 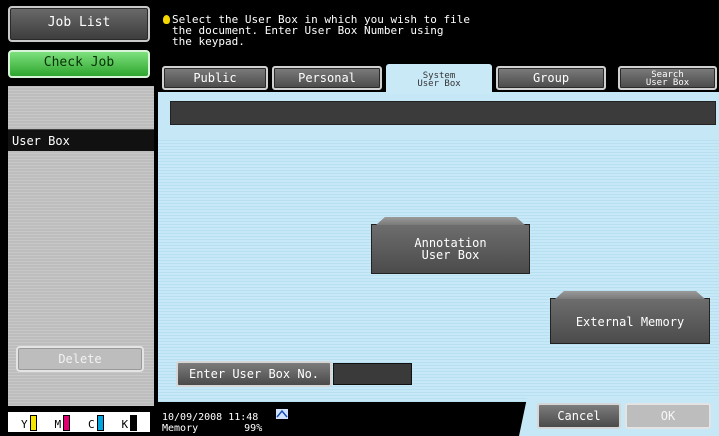 I want to click on annotation-line2: User Box, so click(x=450, y=255).